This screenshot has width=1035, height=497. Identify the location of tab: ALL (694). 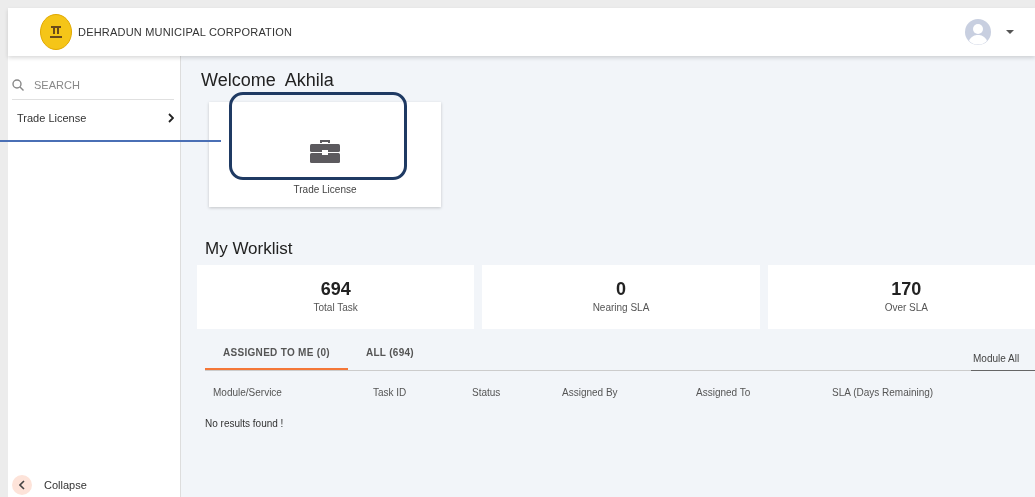
(389, 357).